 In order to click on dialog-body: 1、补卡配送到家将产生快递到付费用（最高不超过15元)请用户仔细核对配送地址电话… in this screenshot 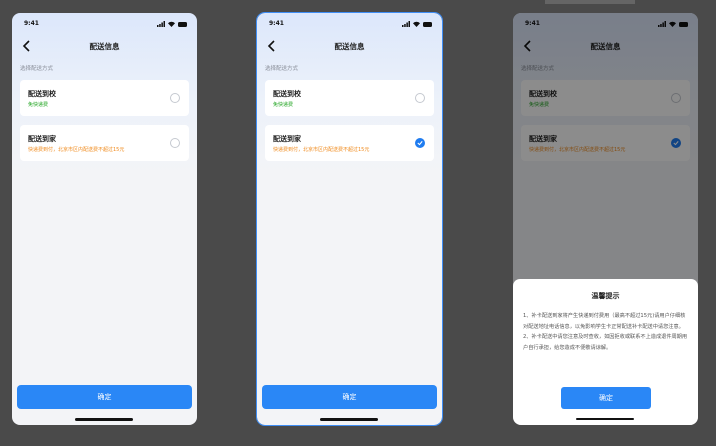, I will do `click(605, 332)`.